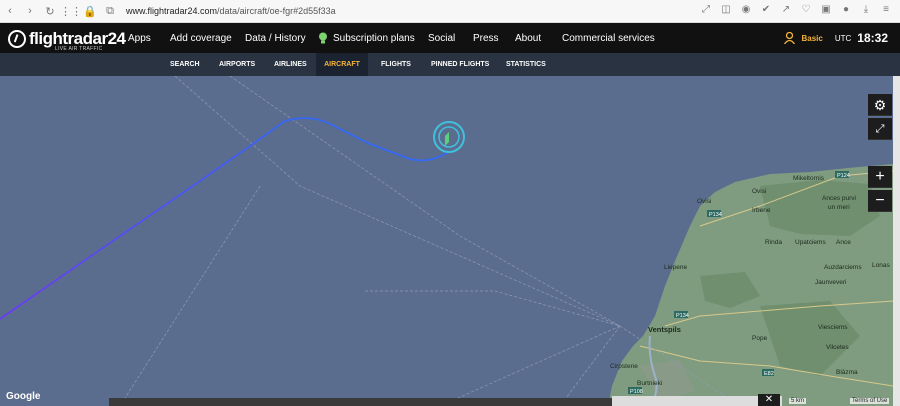  I want to click on nav-commercial-services-label: Commercial services, so click(608, 38).